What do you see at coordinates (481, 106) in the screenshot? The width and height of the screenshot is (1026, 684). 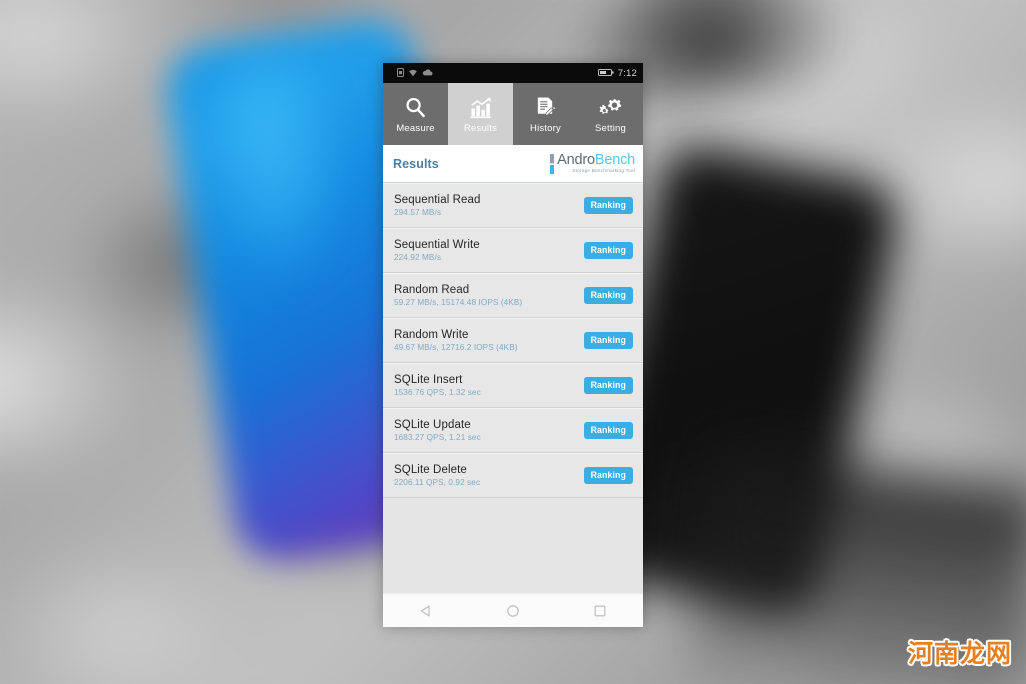 I see `bar-chart-icon` at bounding box center [481, 106].